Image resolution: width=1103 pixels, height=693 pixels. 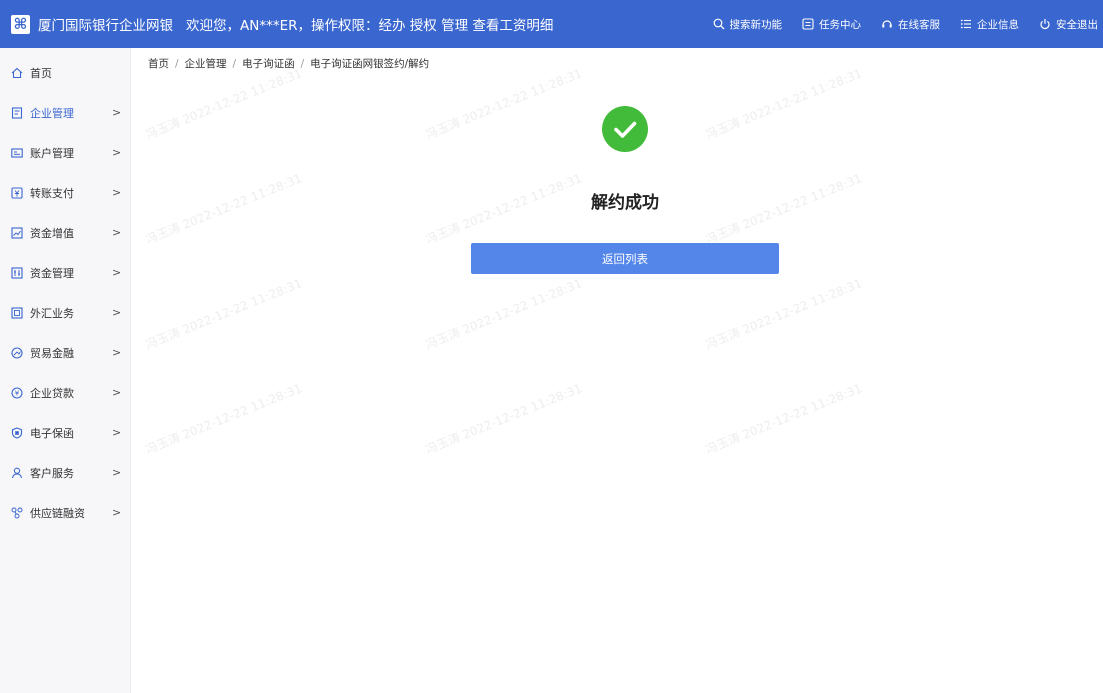 I want to click on success-check-icon, so click(x=625, y=129).